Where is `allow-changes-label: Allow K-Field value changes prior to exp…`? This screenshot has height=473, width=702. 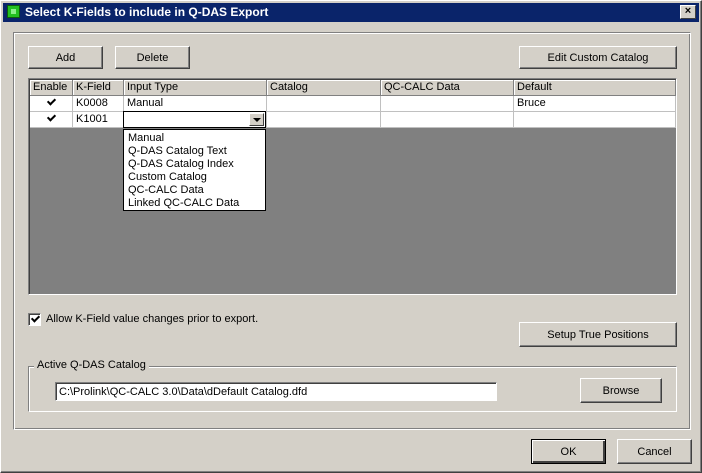 allow-changes-label: Allow K-Field value changes prior to exp… is located at coordinates (152, 319).